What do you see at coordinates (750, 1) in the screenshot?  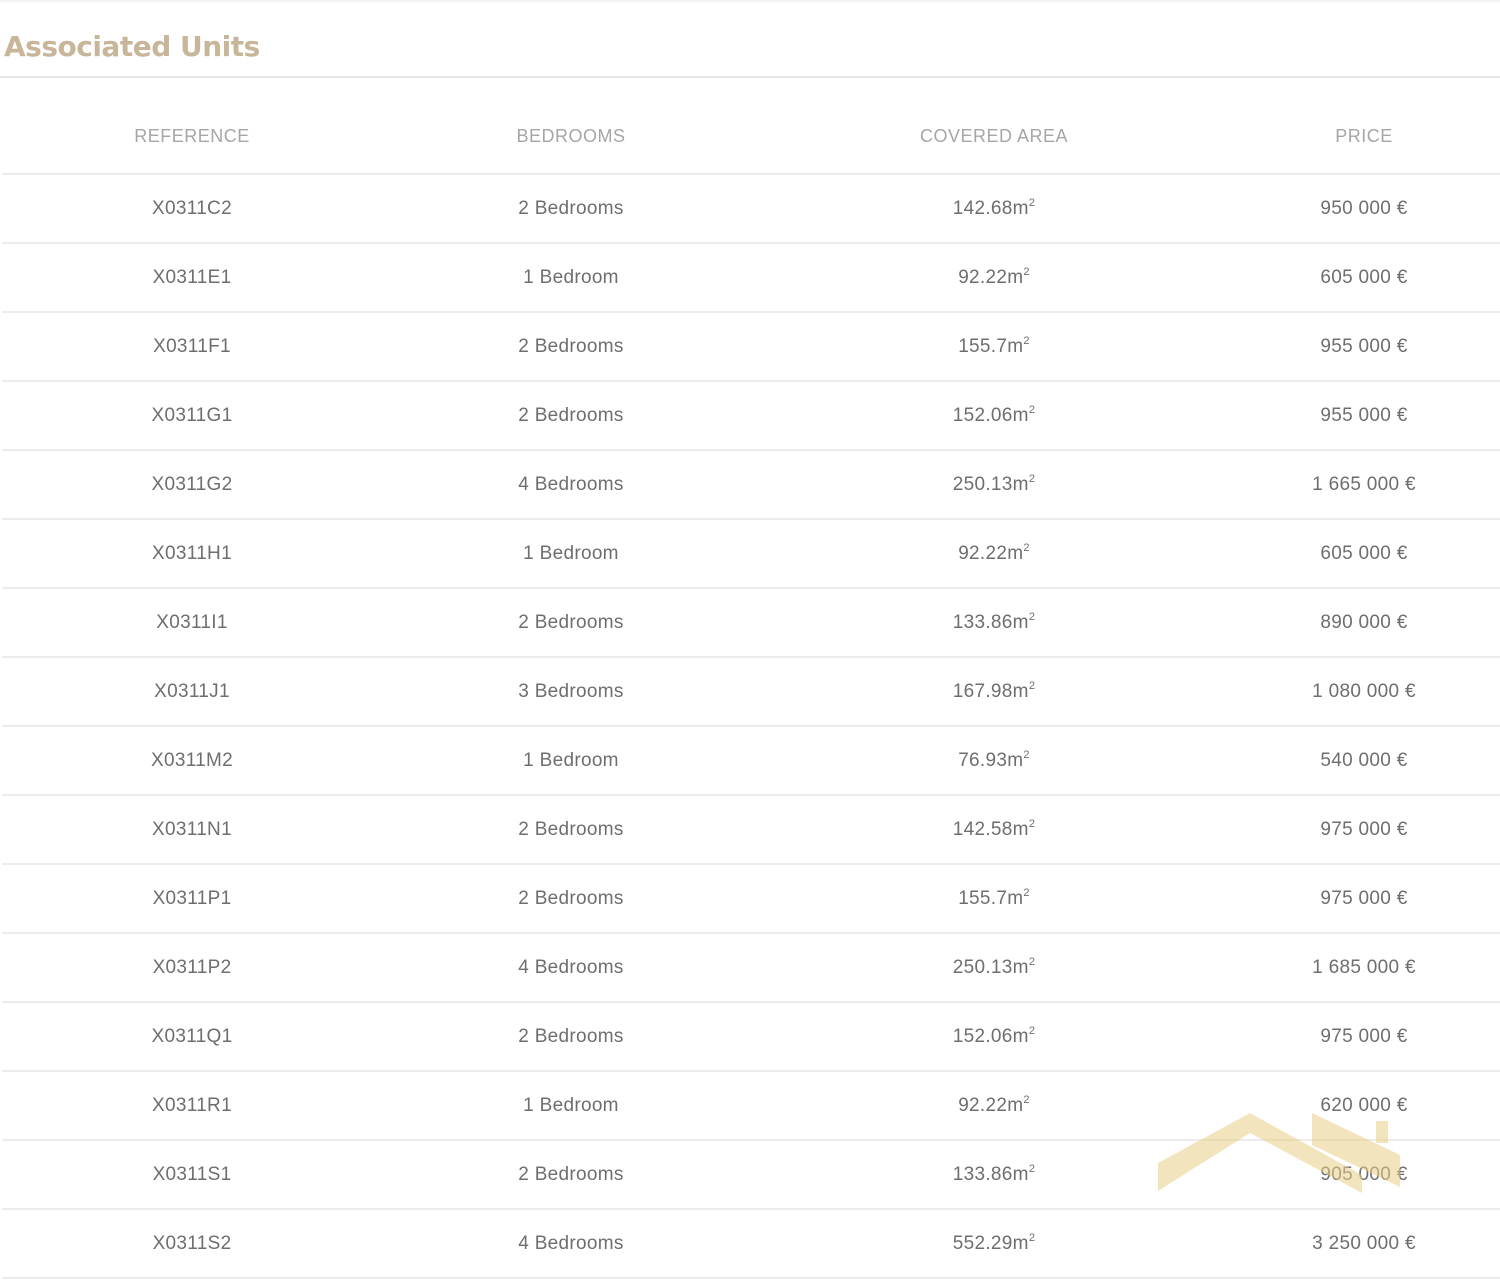 I see `top-divider` at bounding box center [750, 1].